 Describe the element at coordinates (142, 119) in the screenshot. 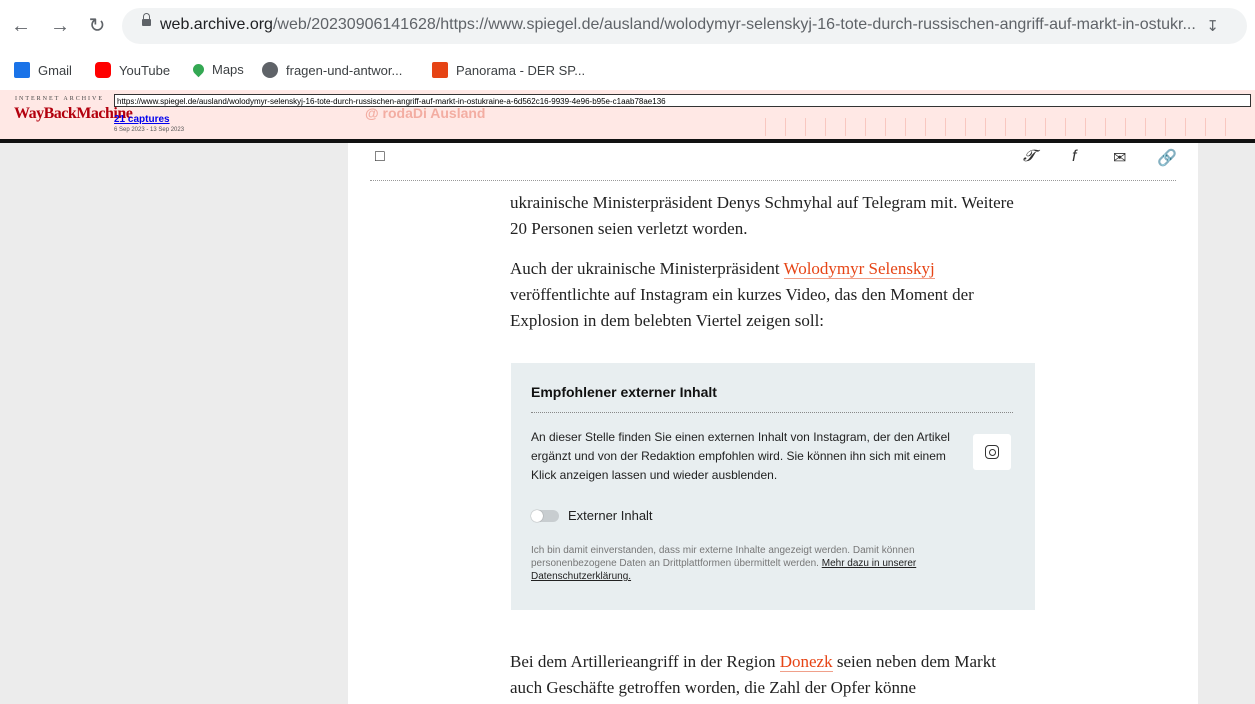

I see `captures-link: 21 captures` at that location.